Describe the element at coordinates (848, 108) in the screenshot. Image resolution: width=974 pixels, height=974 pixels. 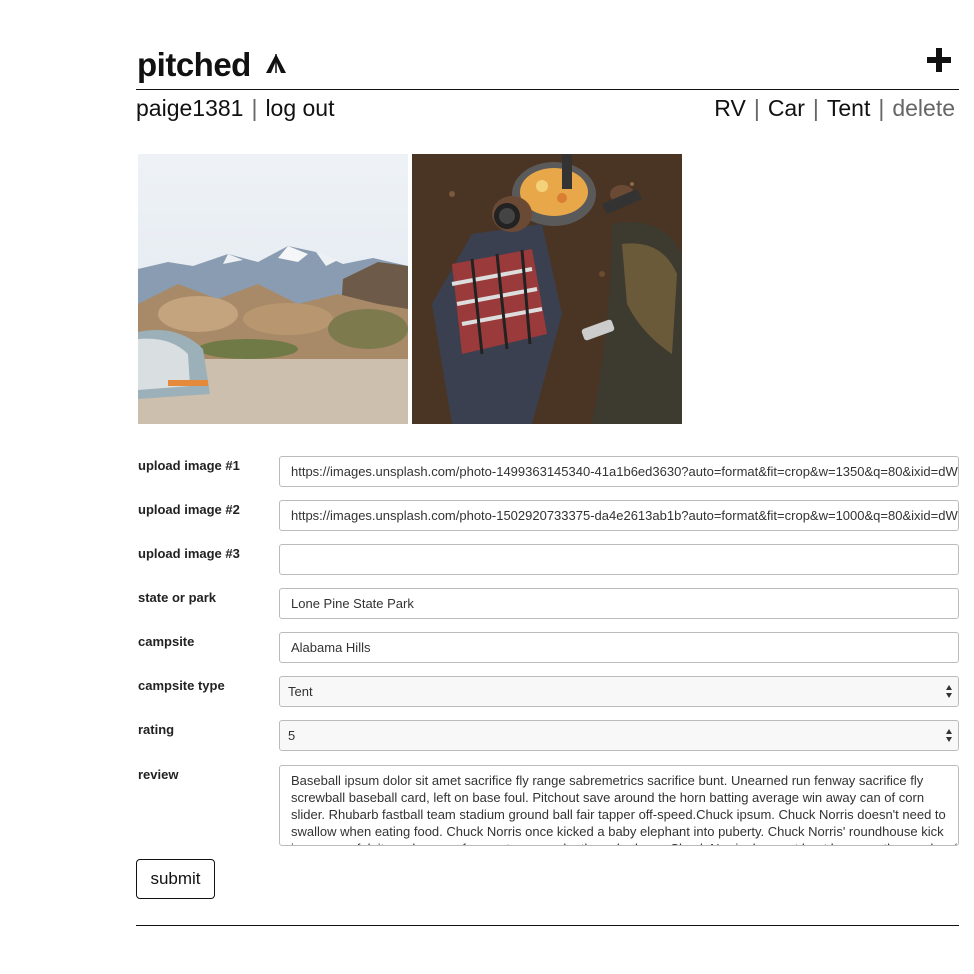
I see `filter-tent: Tent` at that location.